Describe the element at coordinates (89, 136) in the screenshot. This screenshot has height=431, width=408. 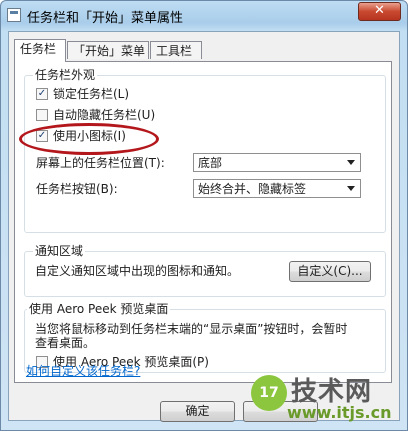
I see `small-icons-label: 使用小图标(I)` at that location.